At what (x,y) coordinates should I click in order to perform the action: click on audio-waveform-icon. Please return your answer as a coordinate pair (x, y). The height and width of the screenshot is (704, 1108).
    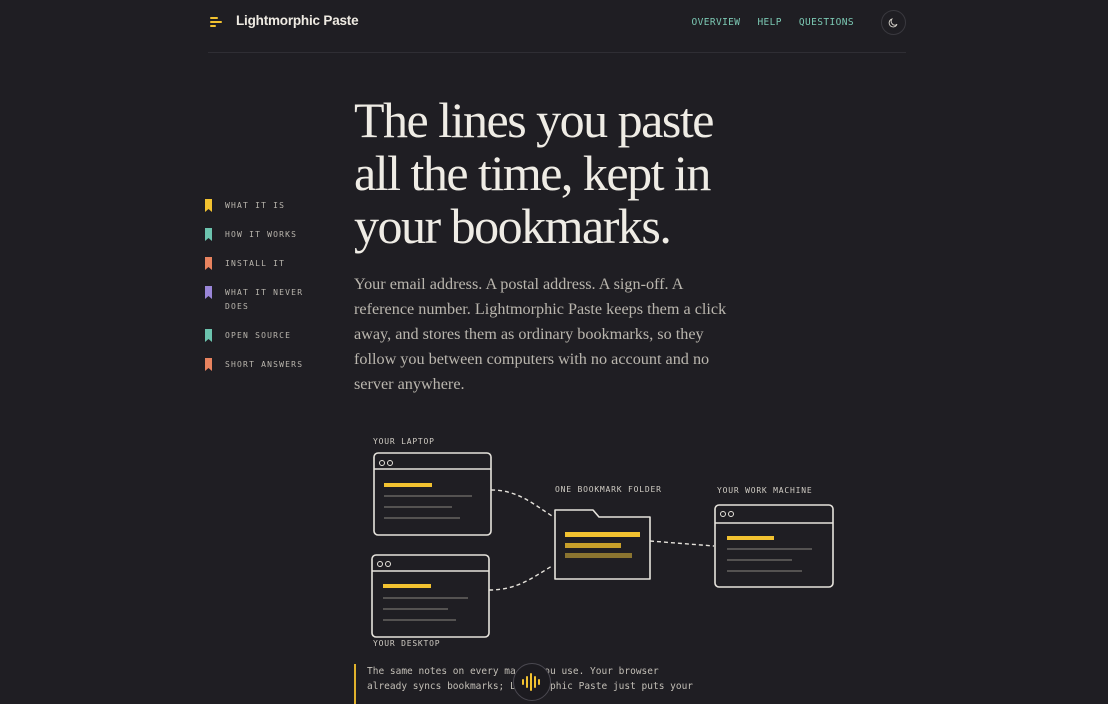
    Looking at the image, I should click on (531, 682).